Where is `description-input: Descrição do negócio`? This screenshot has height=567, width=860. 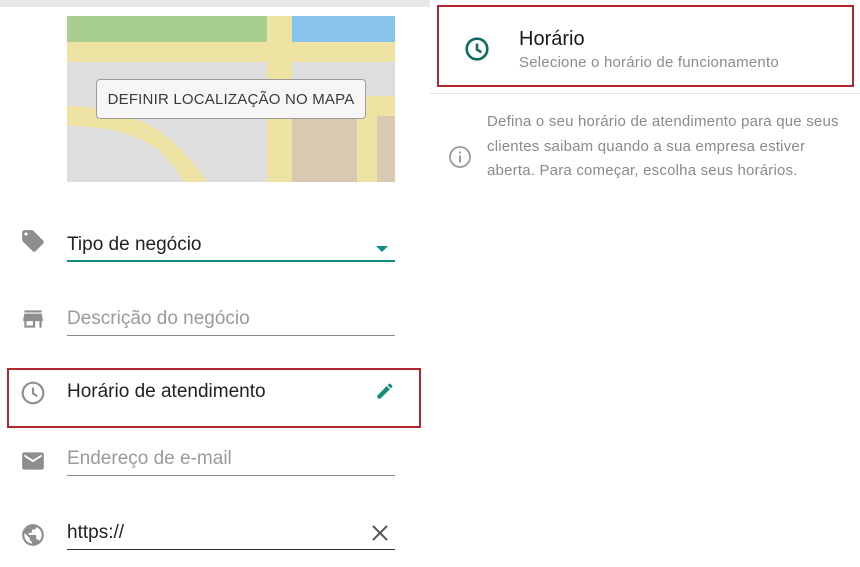 description-input: Descrição do negócio is located at coordinates (231, 320).